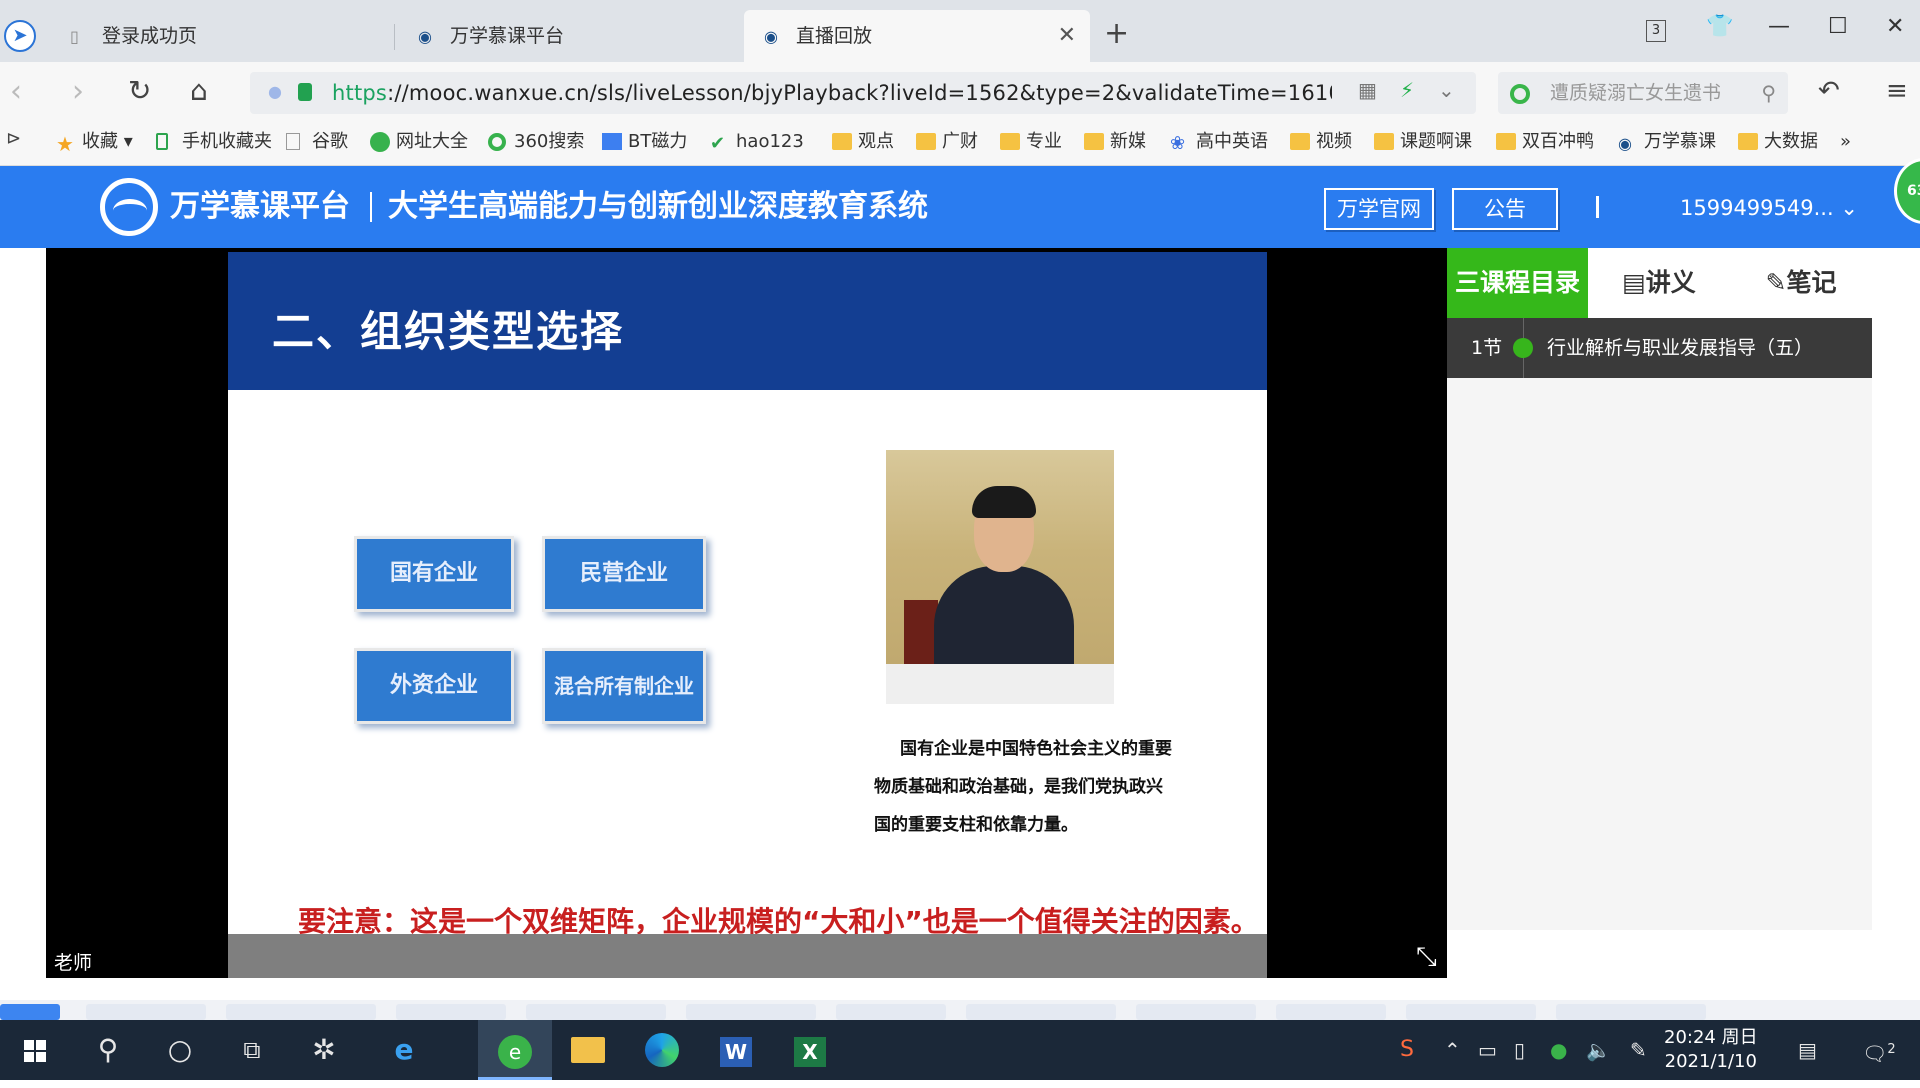 Image resolution: width=1920 pixels, height=1088 pixels. Describe the element at coordinates (624, 686) in the screenshot. I see `org-type-mixed: 混合所有制企业` at that location.